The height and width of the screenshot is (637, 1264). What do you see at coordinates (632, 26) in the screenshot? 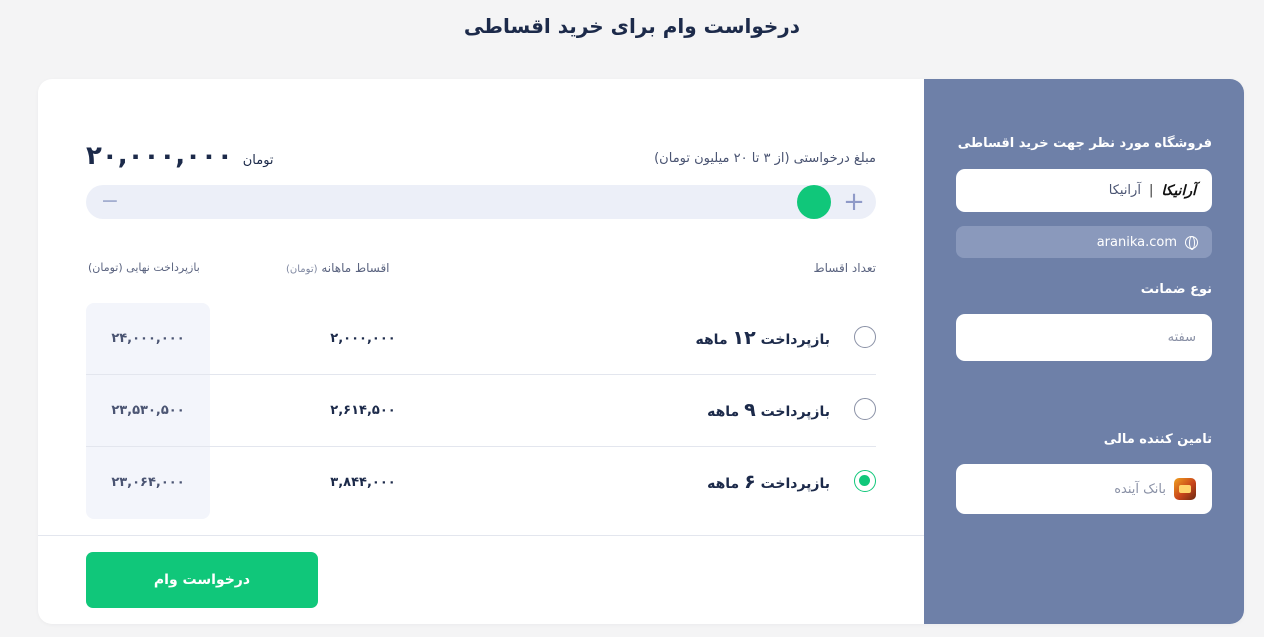
I see `page-title: درخواست وام برای خرید اقساطی` at bounding box center [632, 26].